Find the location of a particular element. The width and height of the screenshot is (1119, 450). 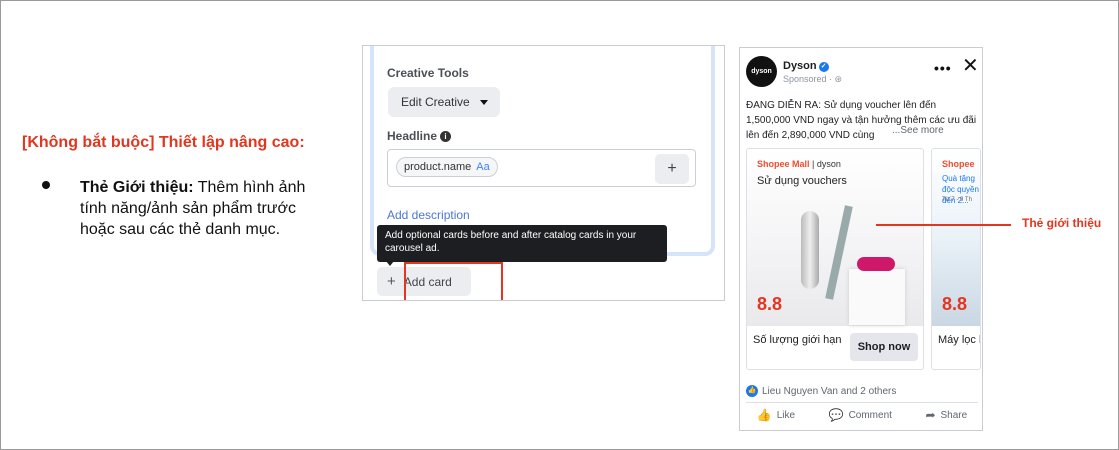

divider is located at coordinates (862, 402).